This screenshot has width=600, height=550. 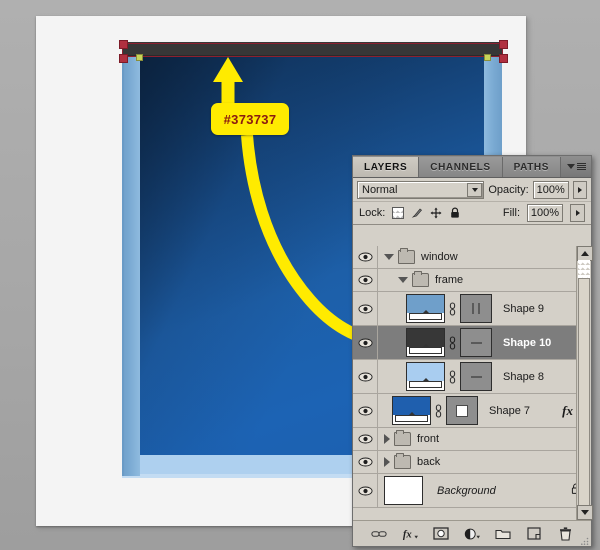 I want to click on layer-style-fx-icon: fx, so click(x=410, y=534).